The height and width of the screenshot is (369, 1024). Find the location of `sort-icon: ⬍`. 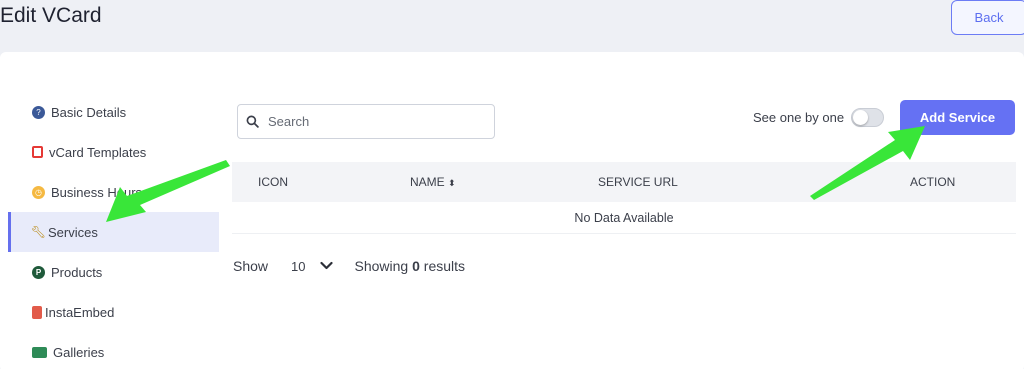

sort-icon: ⬍ is located at coordinates (452, 183).